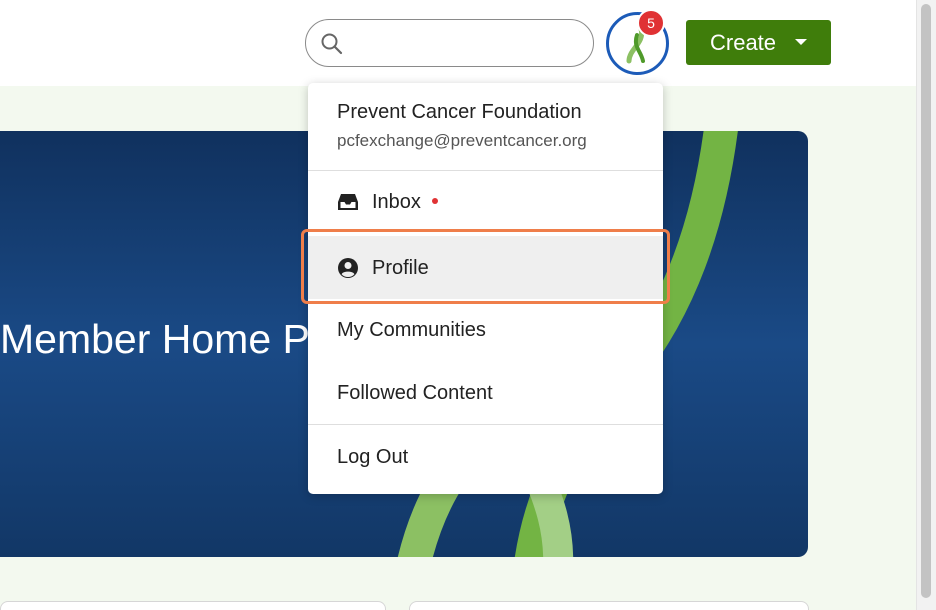 This screenshot has width=936, height=610. Describe the element at coordinates (485, 203) in the screenshot. I see `menu-item-inbox: Inbox` at that location.